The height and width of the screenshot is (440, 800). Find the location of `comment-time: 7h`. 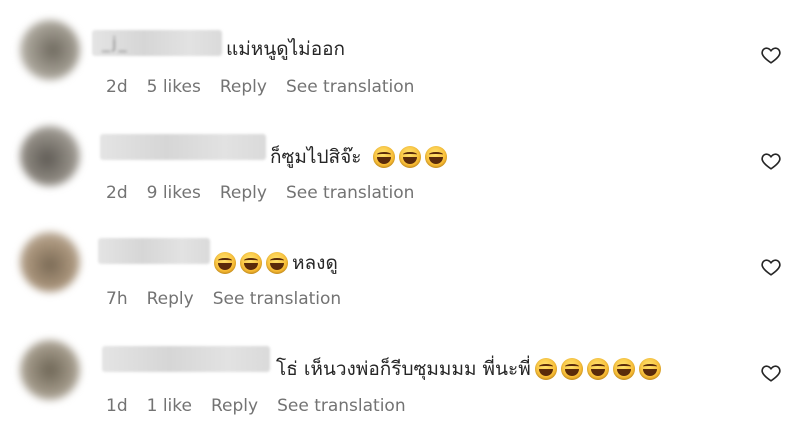

comment-time: 7h is located at coordinates (117, 299).